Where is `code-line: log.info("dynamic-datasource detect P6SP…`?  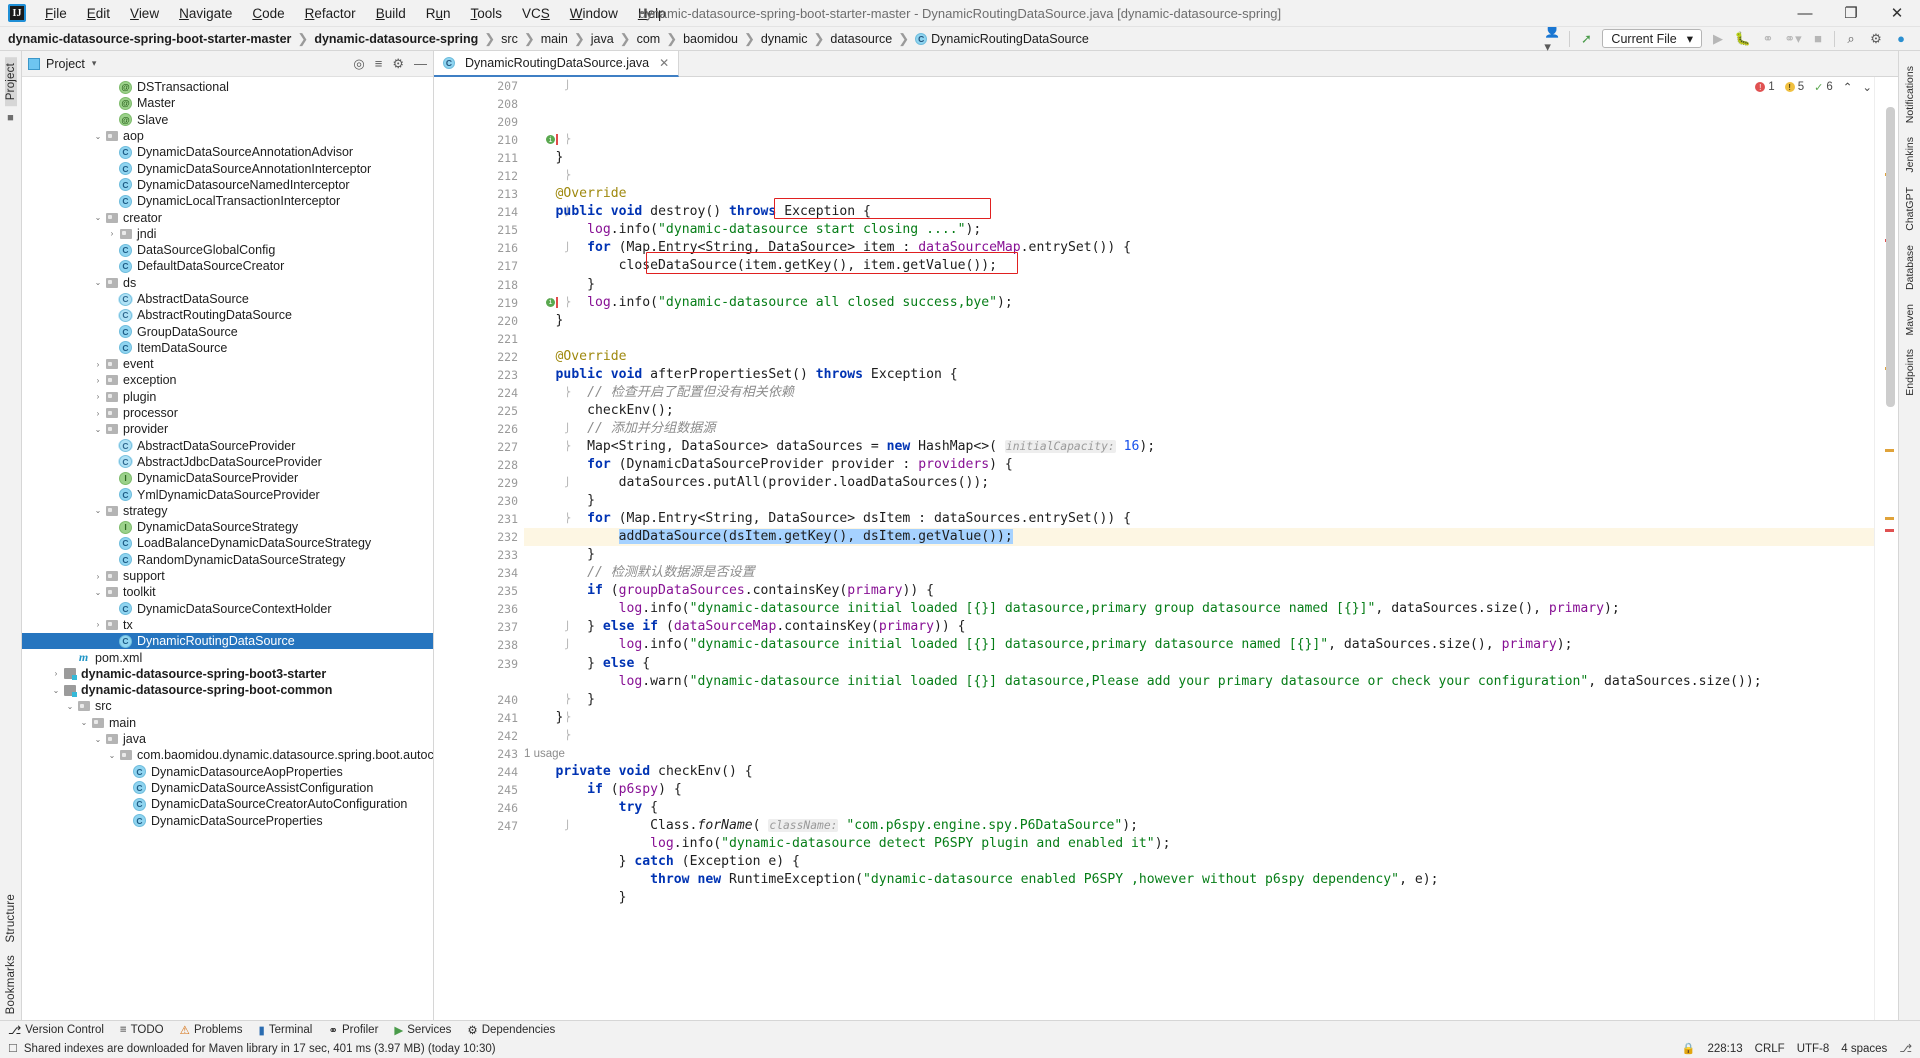 code-line: log.info("dynamic-datasource detect P6SP… is located at coordinates (1199, 844).